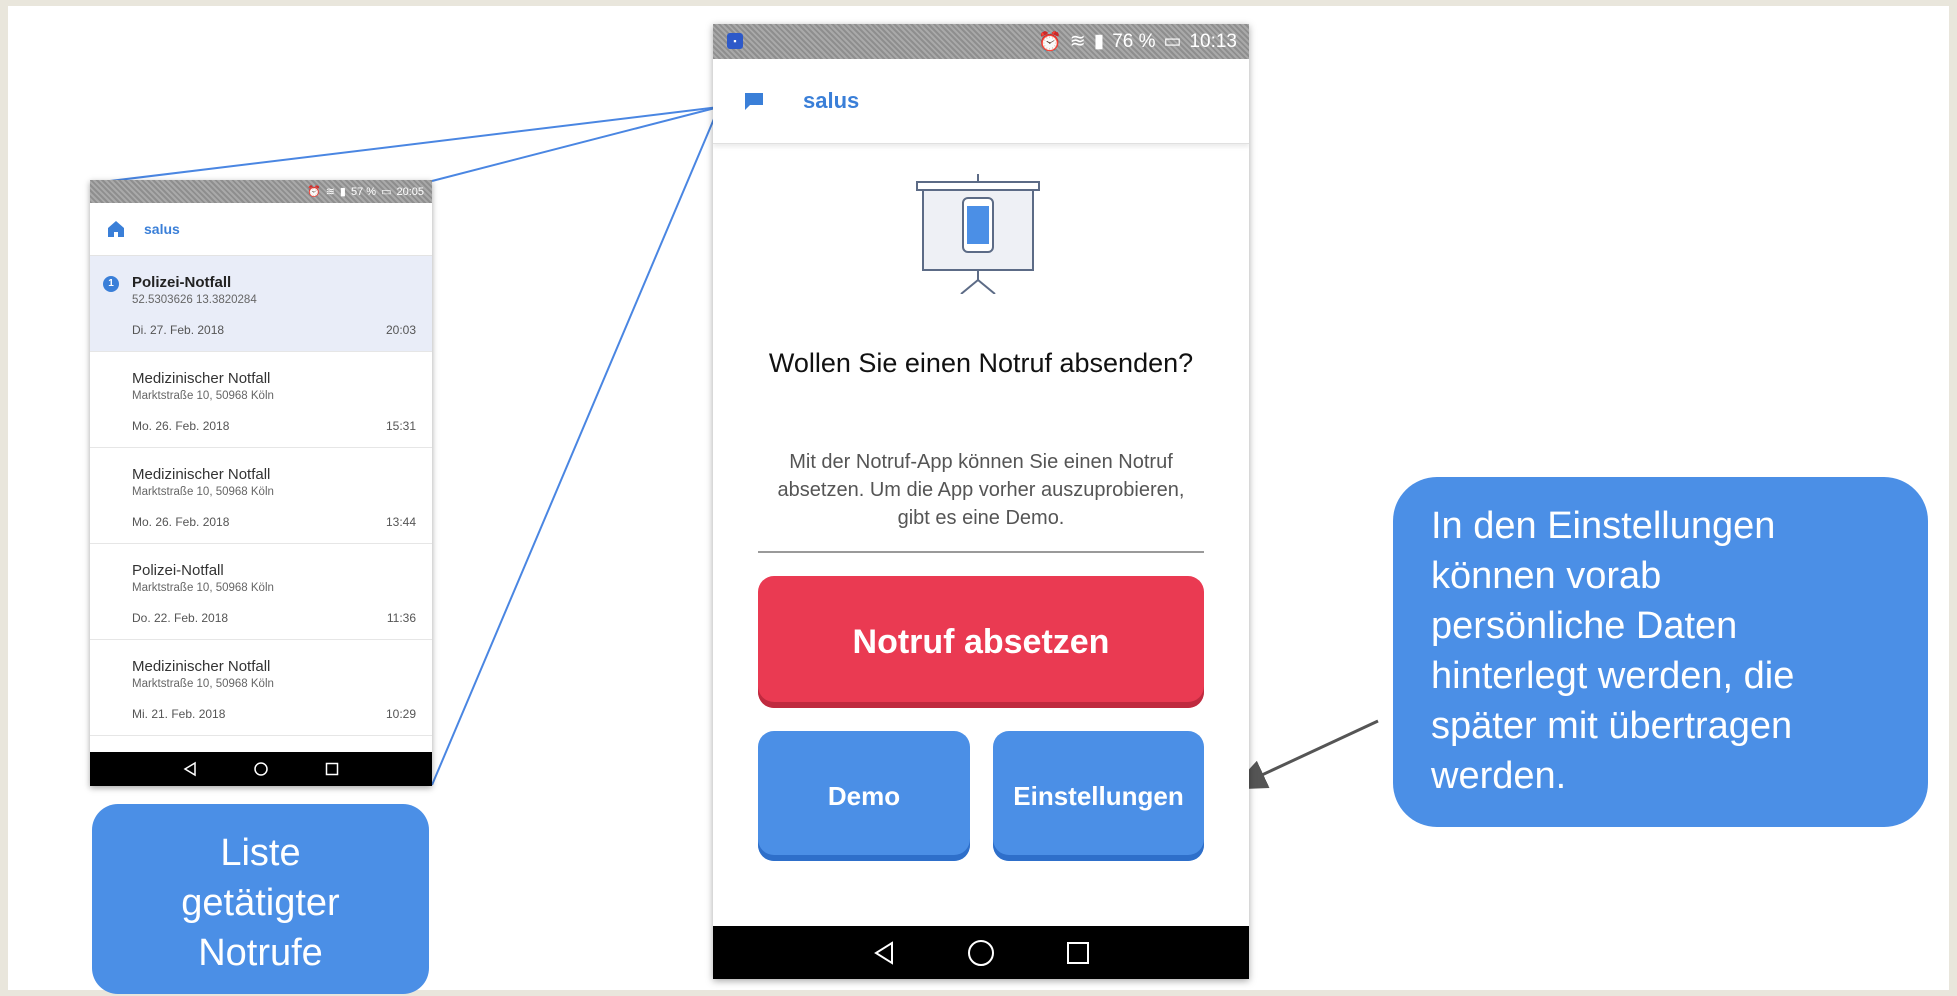 The height and width of the screenshot is (996, 1957). Describe the element at coordinates (116, 229) in the screenshot. I see `home-icon` at that location.